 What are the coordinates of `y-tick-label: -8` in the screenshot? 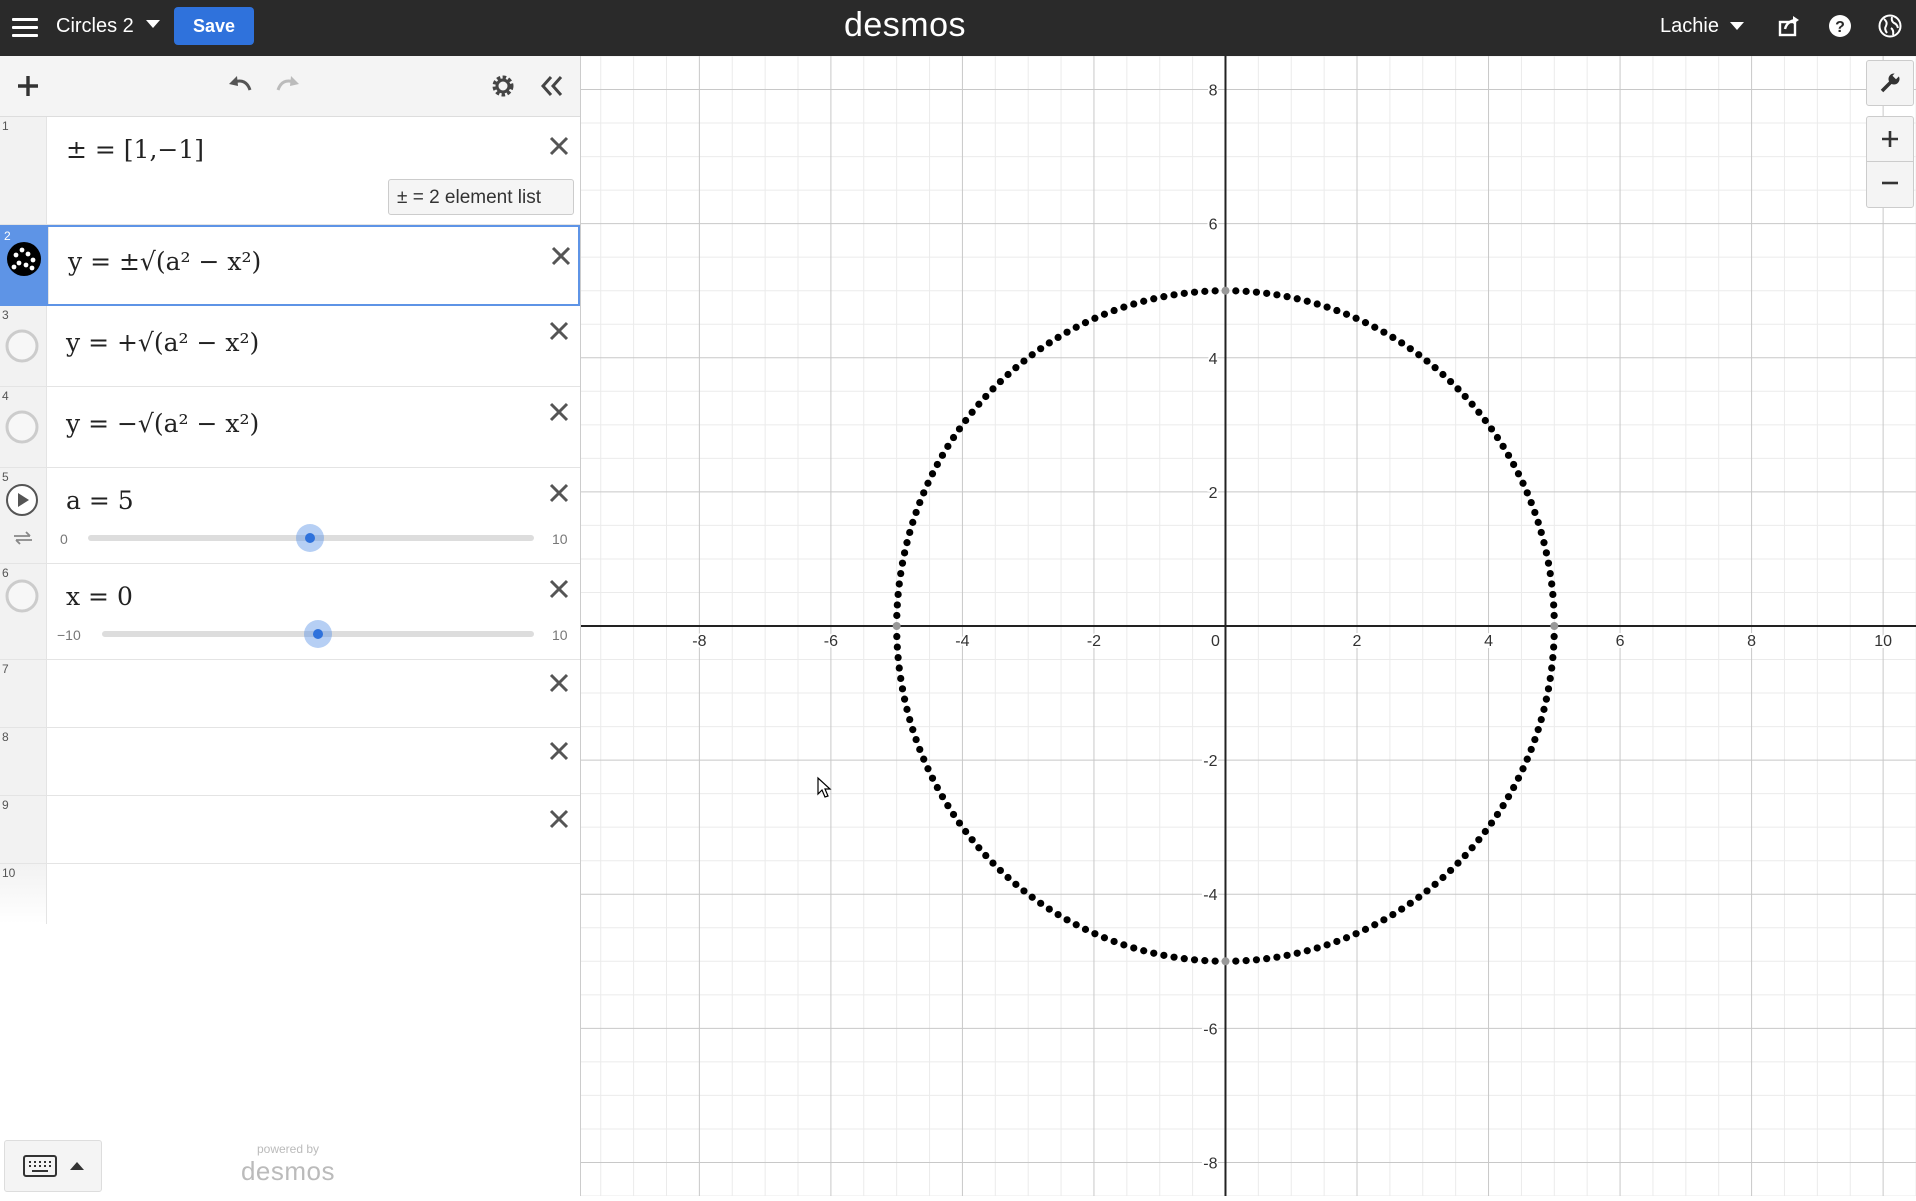 It's located at (1210, 1163).